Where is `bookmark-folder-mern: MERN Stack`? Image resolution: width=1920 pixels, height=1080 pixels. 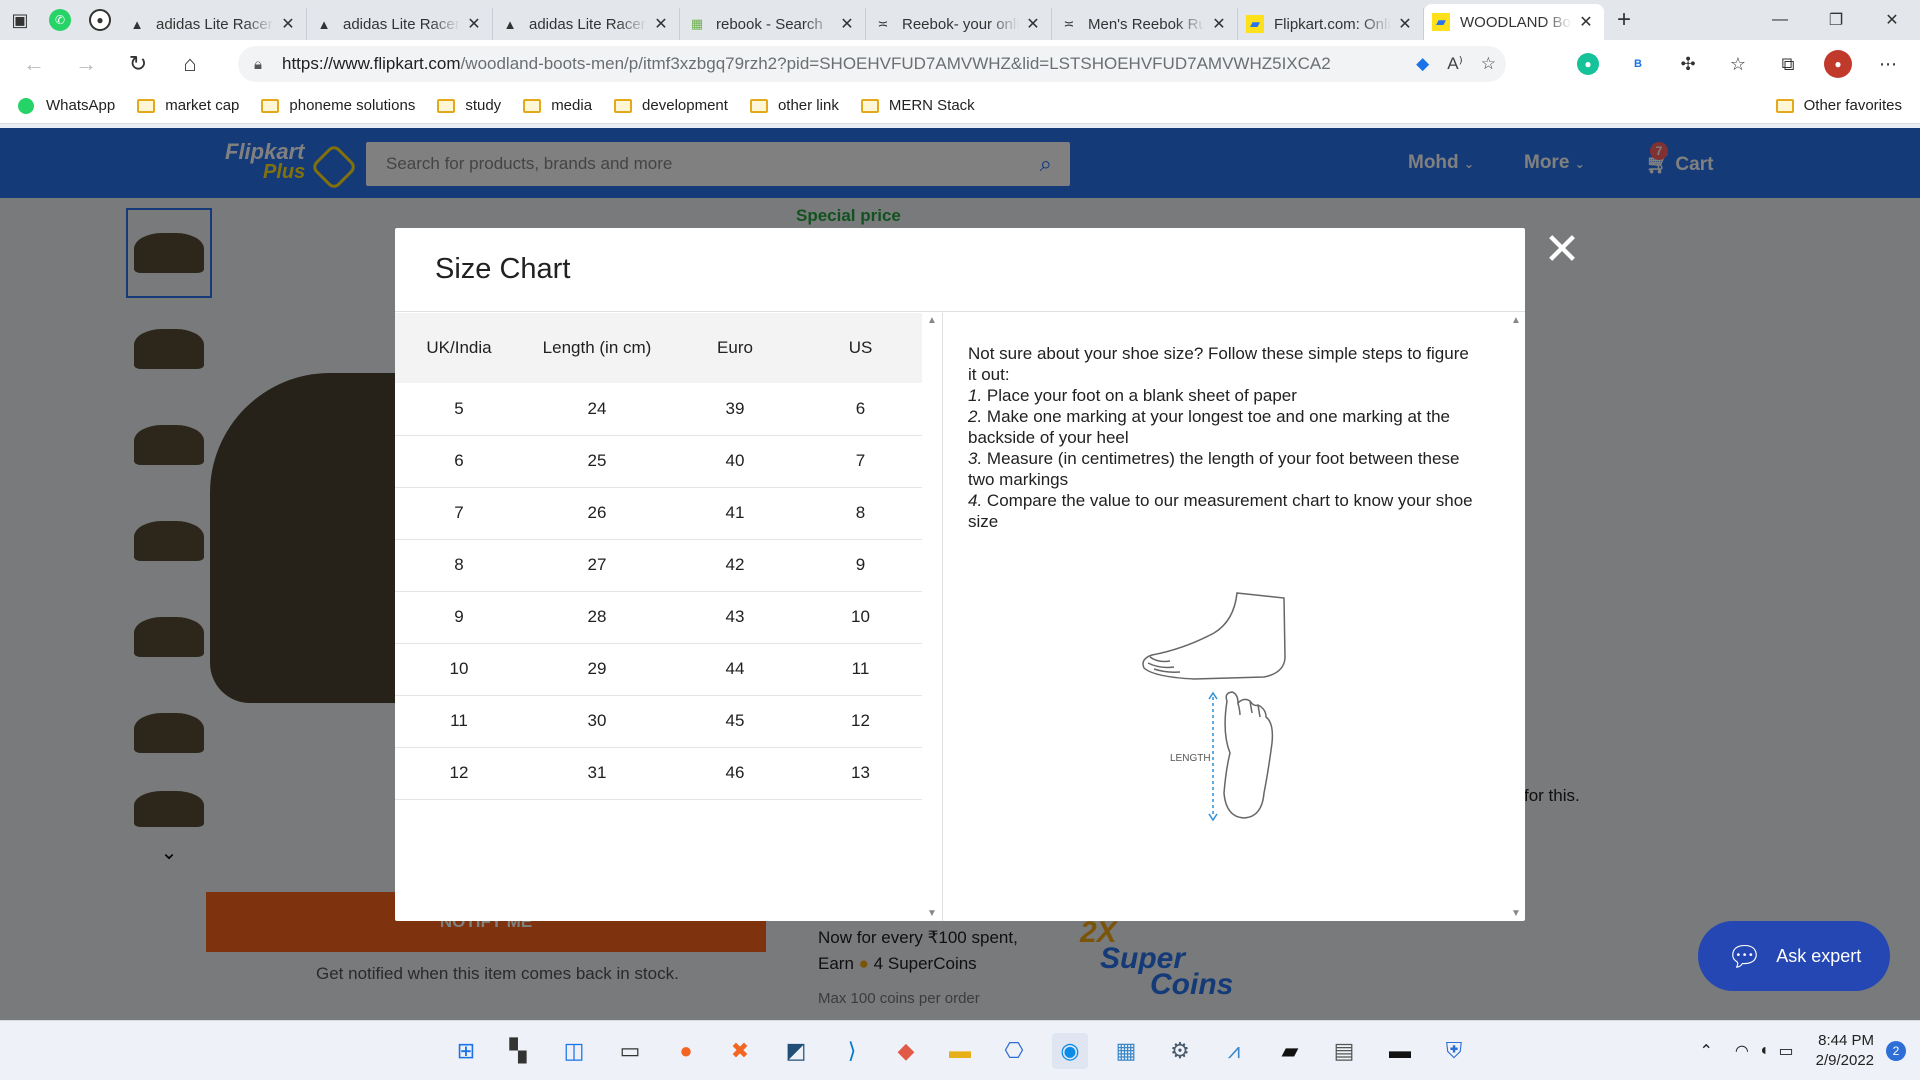 bookmark-folder-mern: MERN Stack is located at coordinates (917, 105).